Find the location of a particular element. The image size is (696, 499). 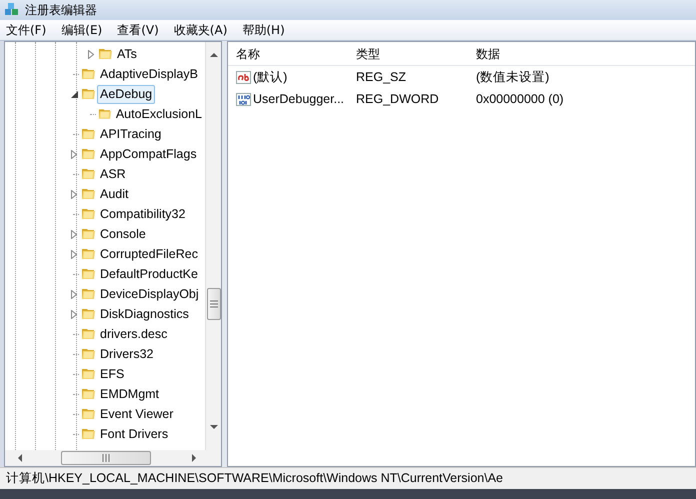

collapse-arrow-icon is located at coordinates (74, 94).